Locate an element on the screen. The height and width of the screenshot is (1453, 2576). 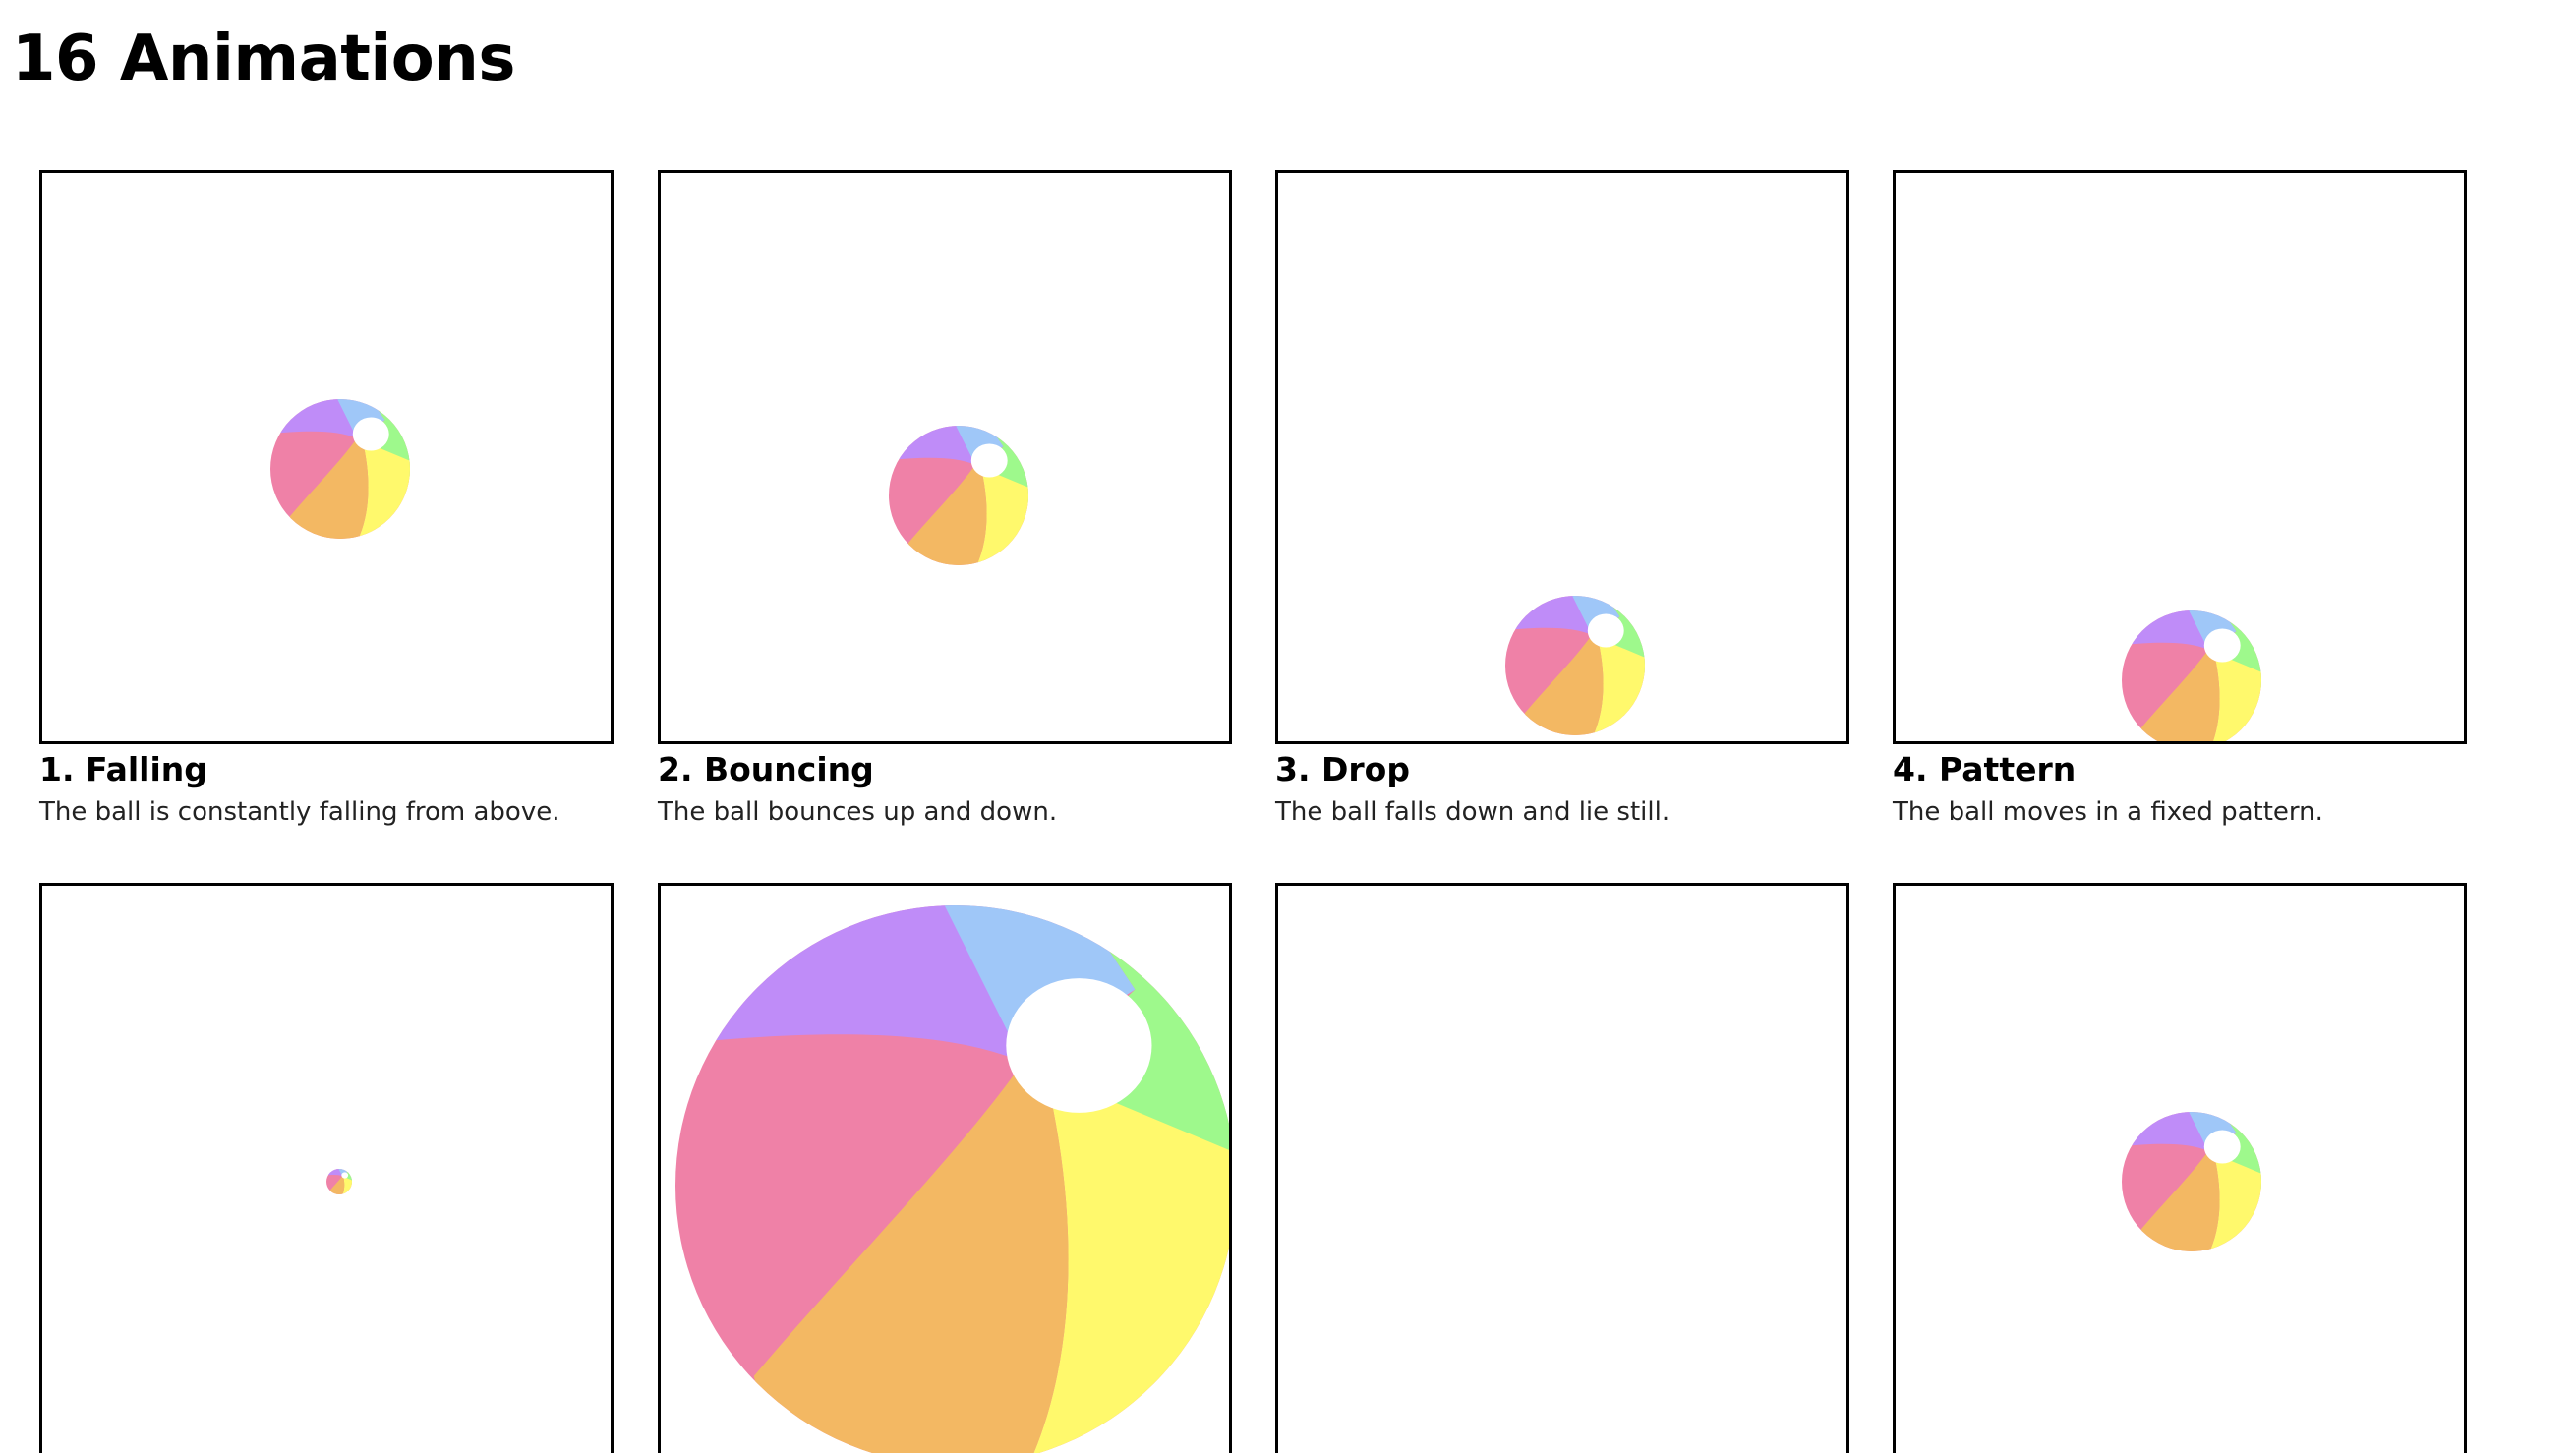
animation-title: 2. Bouncing is located at coordinates (766, 769).